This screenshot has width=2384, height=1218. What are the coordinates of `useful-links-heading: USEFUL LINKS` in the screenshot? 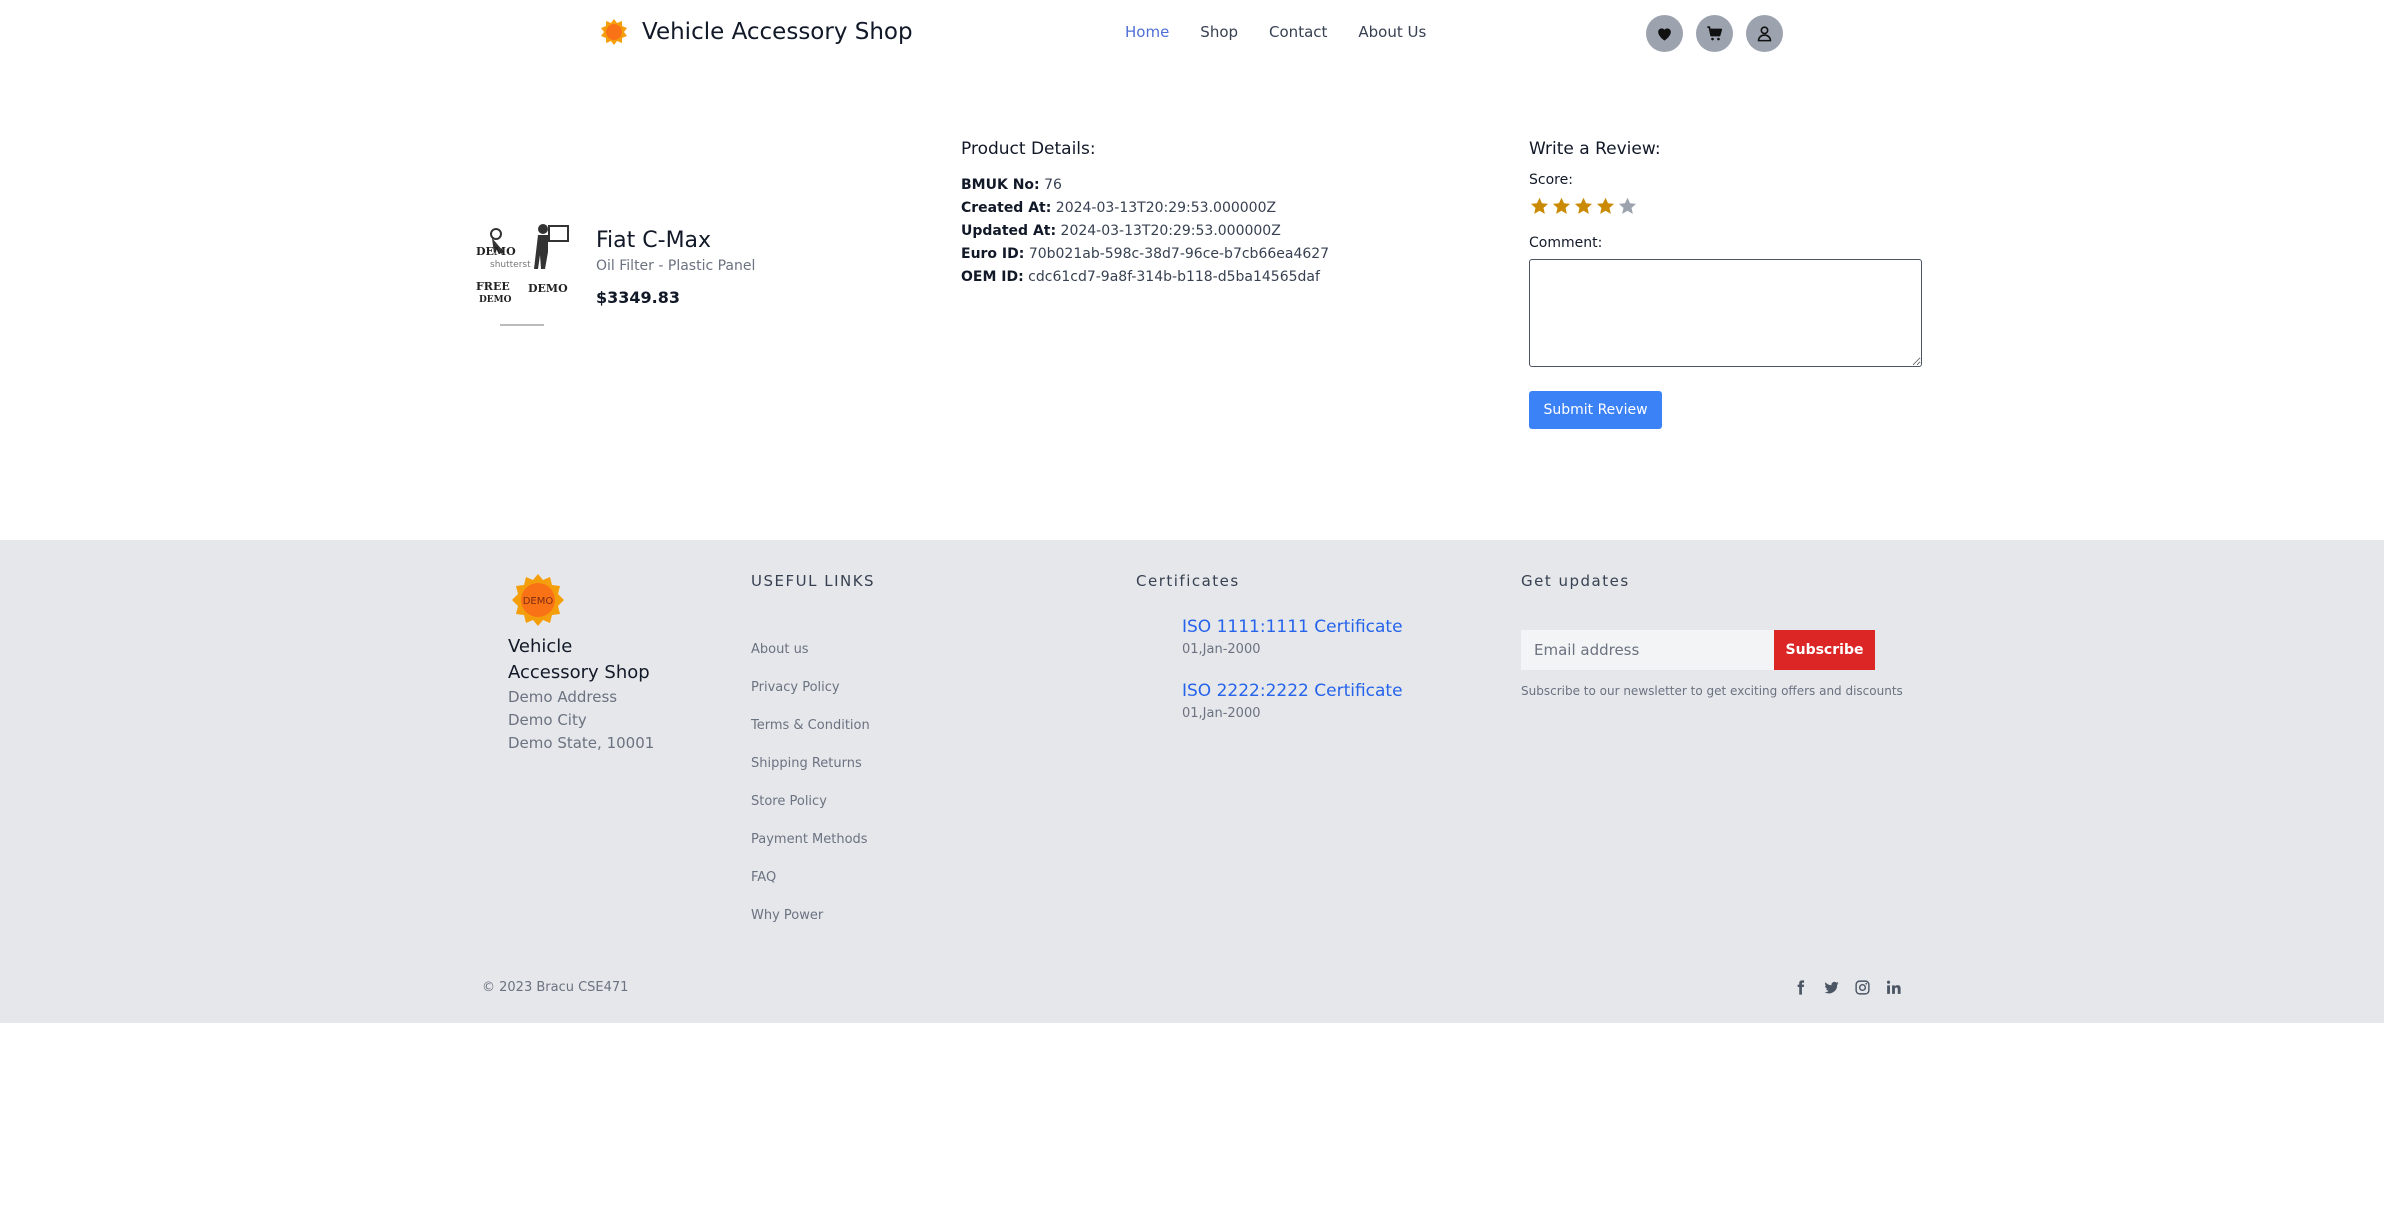 It's located at (813, 581).